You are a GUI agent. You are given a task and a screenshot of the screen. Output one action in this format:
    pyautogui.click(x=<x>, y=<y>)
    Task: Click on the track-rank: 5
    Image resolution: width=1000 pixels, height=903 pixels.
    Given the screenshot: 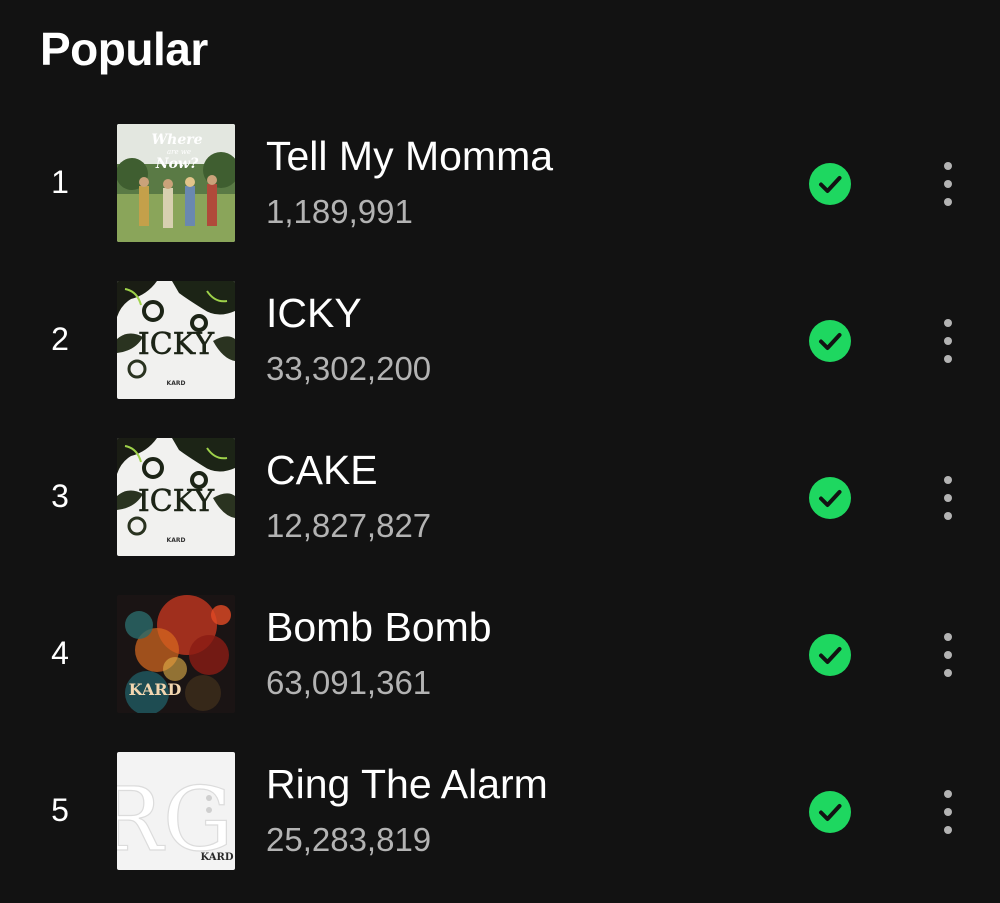 What is the action you would take?
    pyautogui.click(x=60, y=810)
    